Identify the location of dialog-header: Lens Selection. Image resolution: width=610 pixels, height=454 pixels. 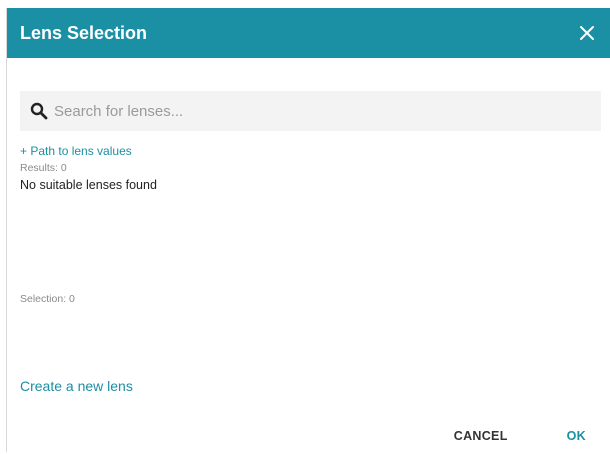
(308, 33).